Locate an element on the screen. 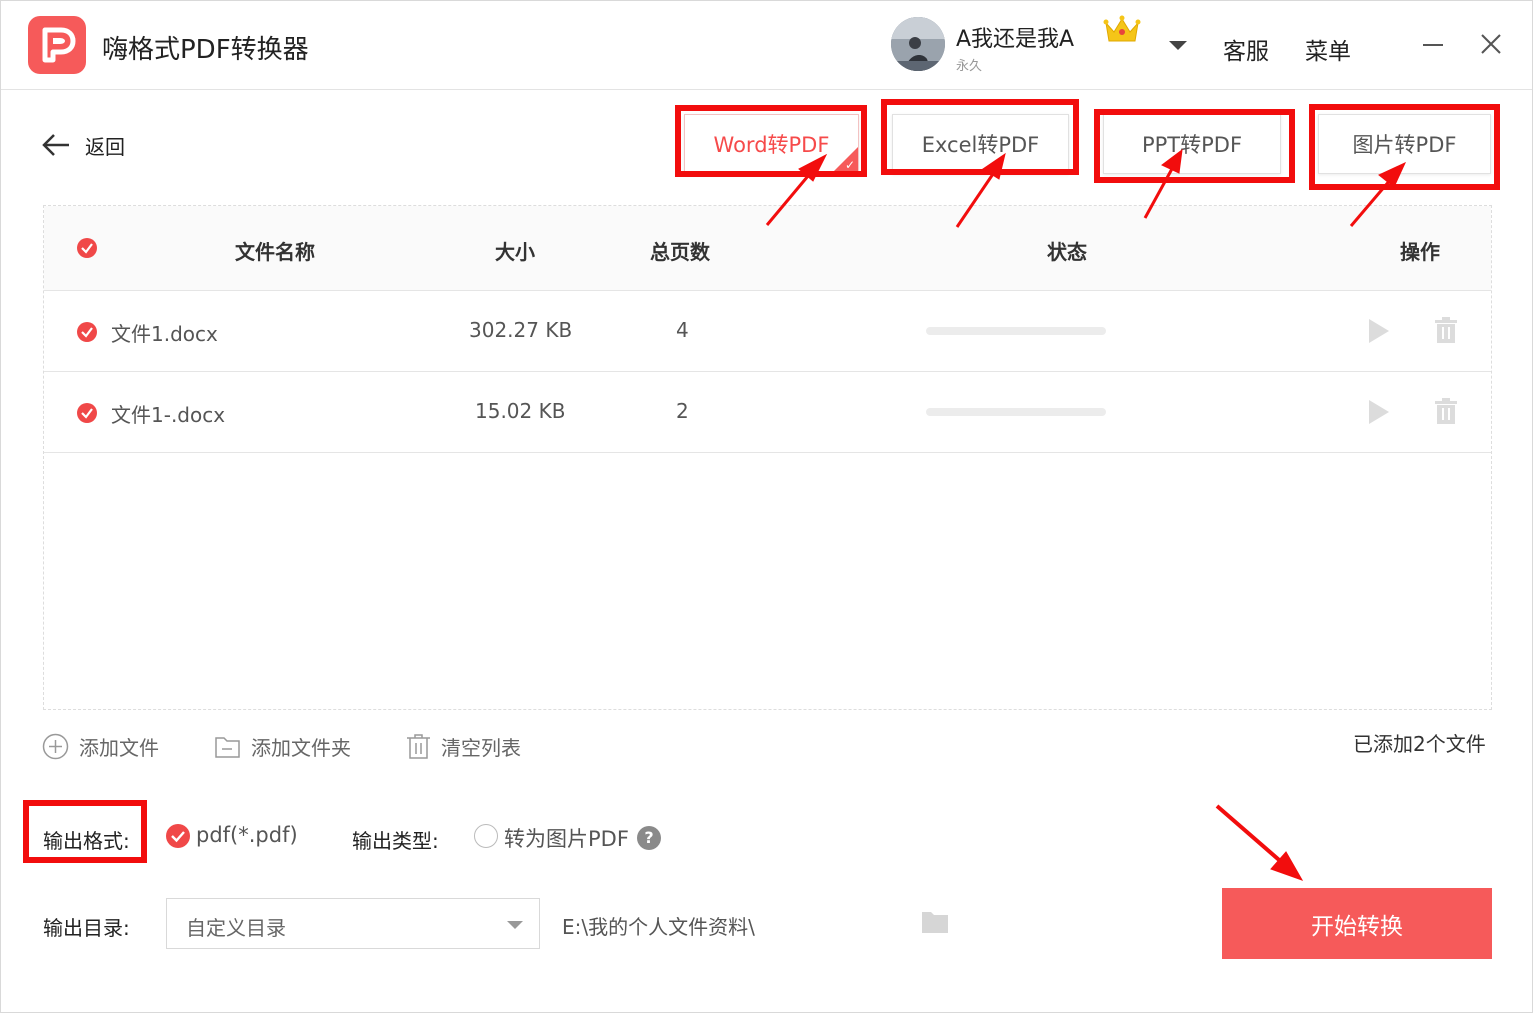  header-pages: 总页数 is located at coordinates (680, 252).